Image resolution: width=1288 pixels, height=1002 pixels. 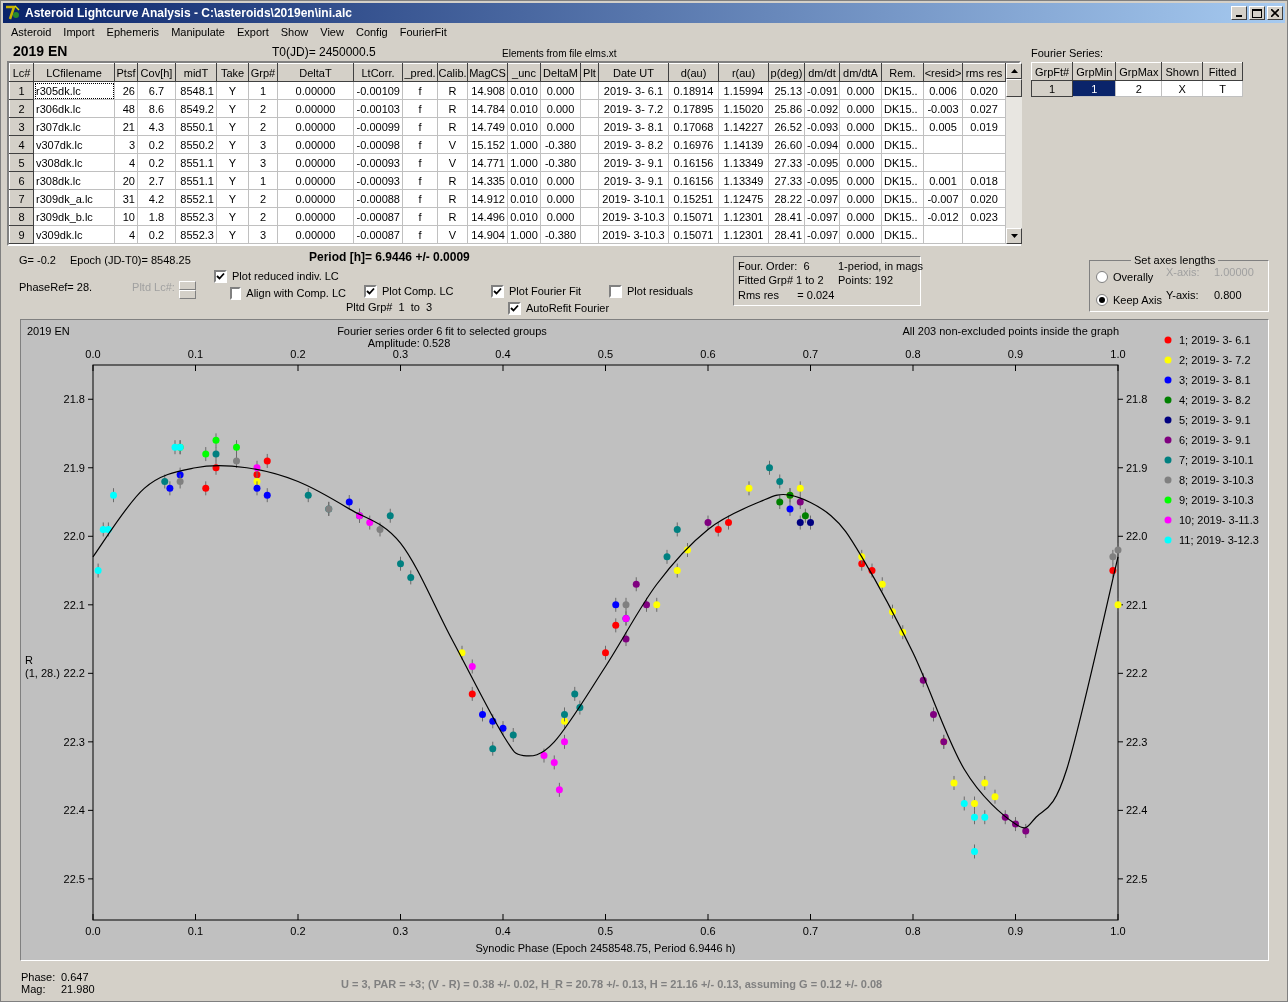 I want to click on column-header: r(au), so click(x=743, y=72).